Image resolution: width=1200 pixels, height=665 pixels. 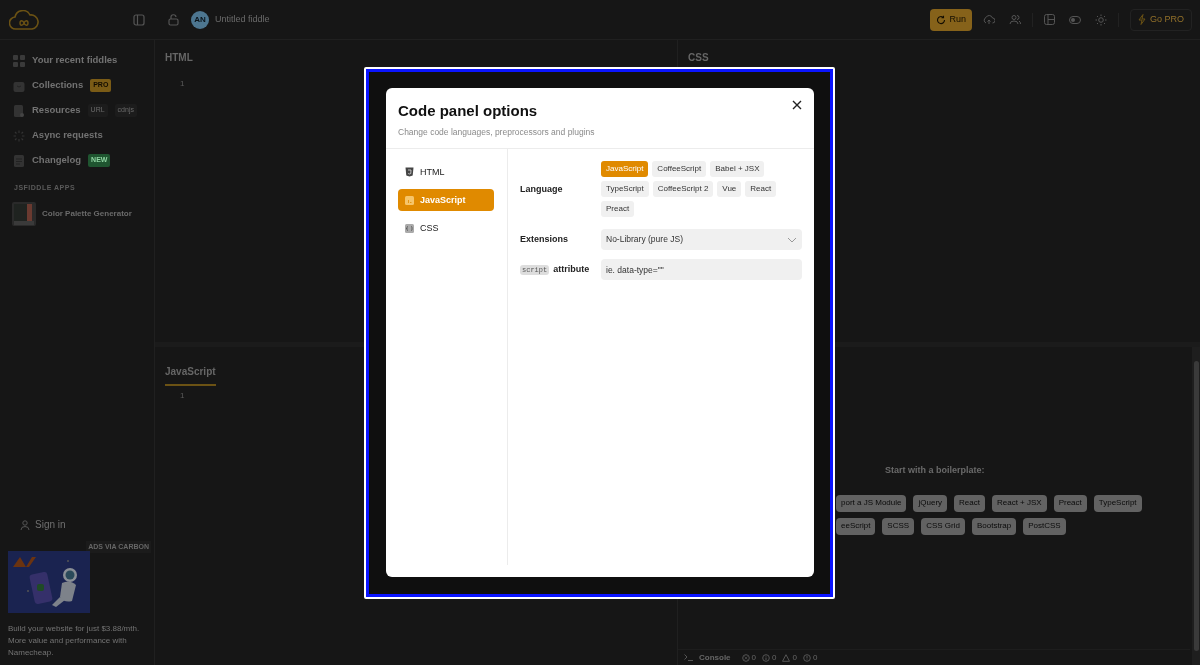 I want to click on braces-icon, so click(x=409, y=228).